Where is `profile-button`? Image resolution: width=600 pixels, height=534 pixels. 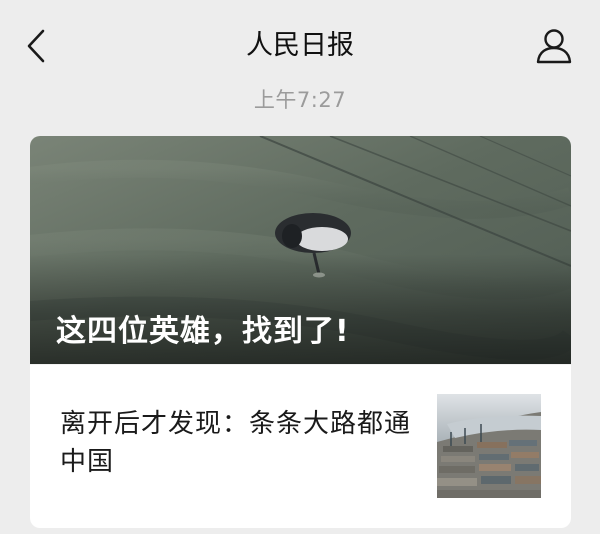 profile-button is located at coordinates (554, 46).